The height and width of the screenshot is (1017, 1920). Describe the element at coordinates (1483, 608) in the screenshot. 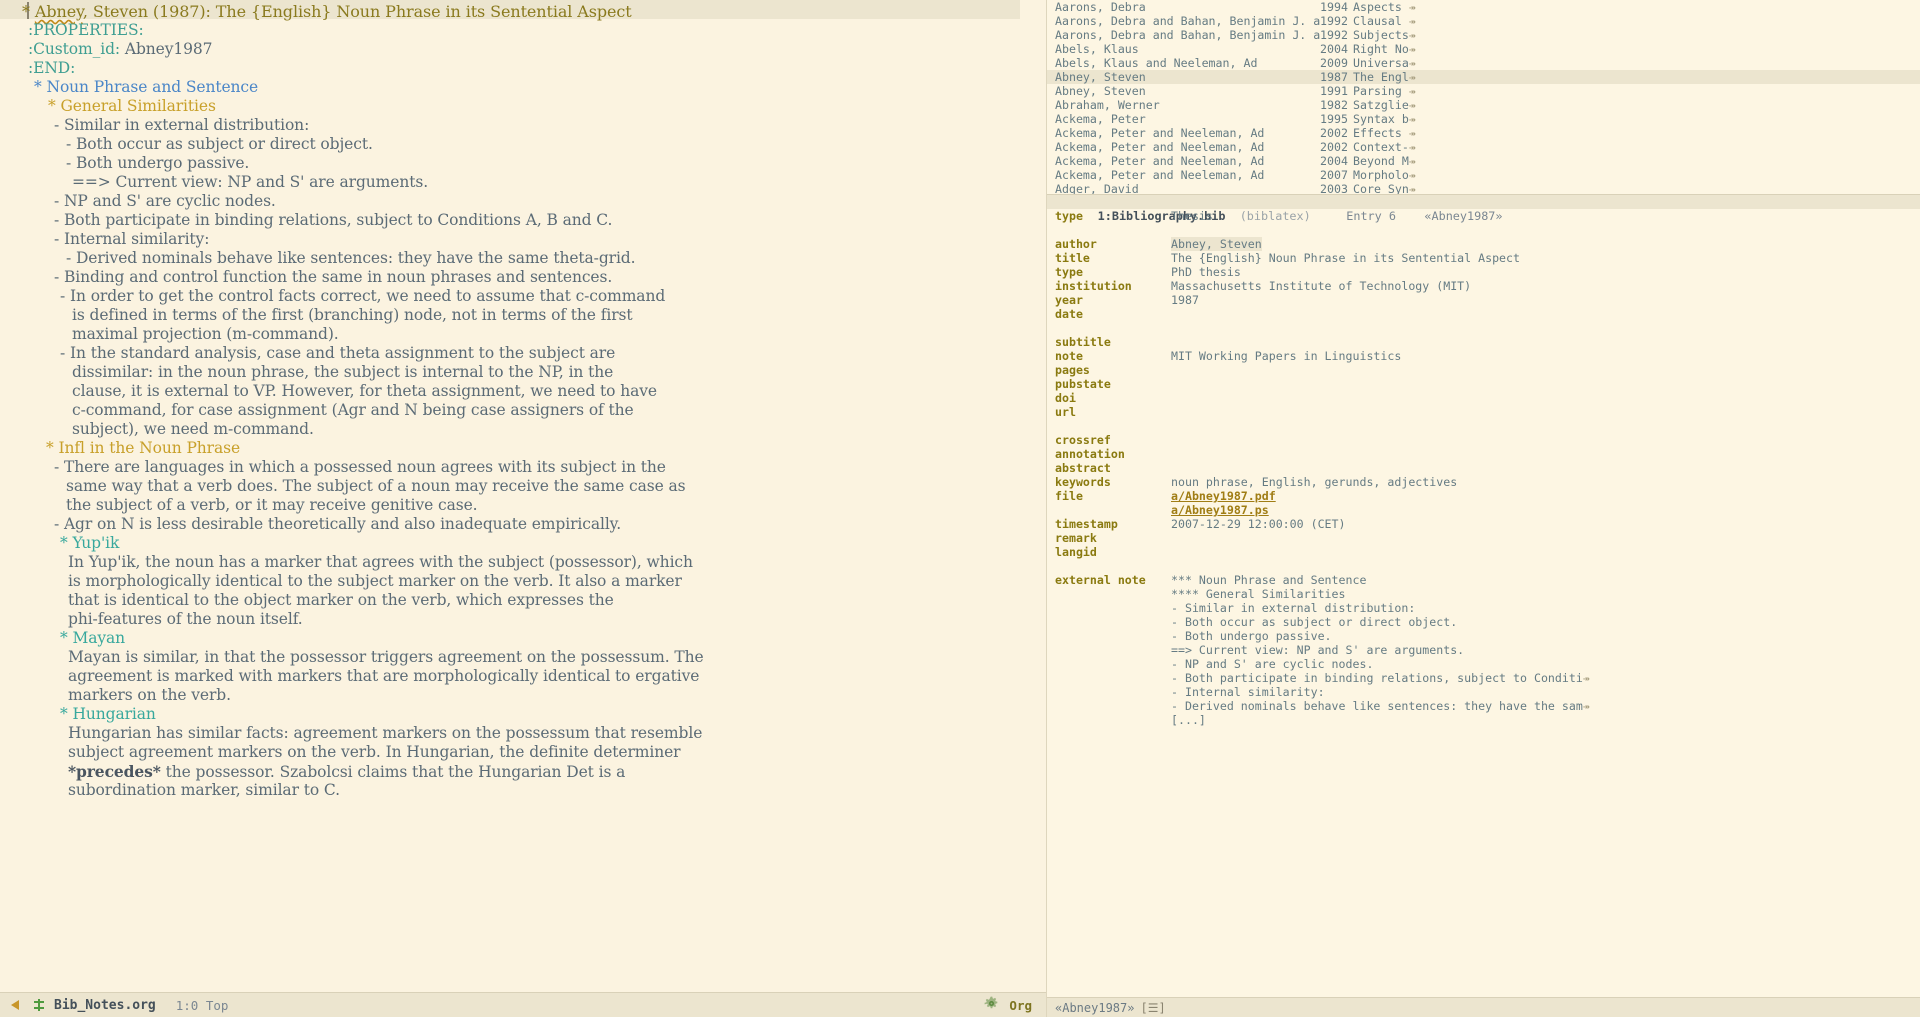

I see `ebib-field-row: - Similar in external distribution:` at that location.